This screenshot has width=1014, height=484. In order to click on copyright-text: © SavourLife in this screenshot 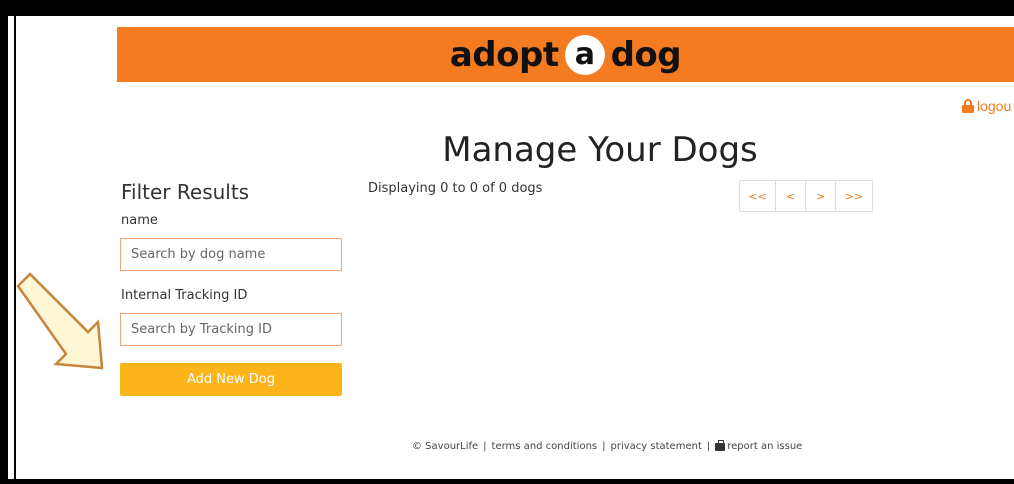, I will do `click(445, 446)`.